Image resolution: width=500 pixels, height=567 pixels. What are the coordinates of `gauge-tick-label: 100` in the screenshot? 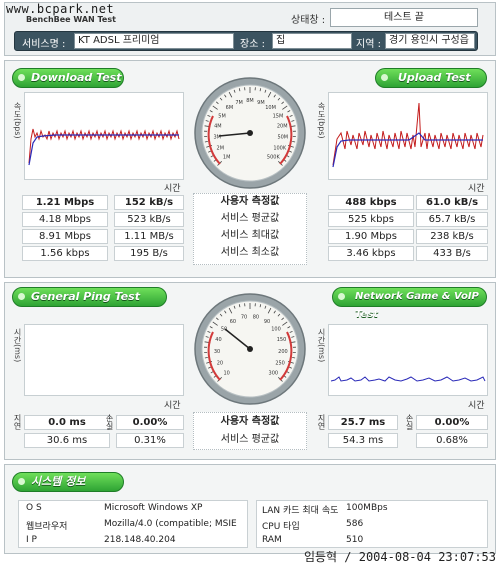 It's located at (276, 330).